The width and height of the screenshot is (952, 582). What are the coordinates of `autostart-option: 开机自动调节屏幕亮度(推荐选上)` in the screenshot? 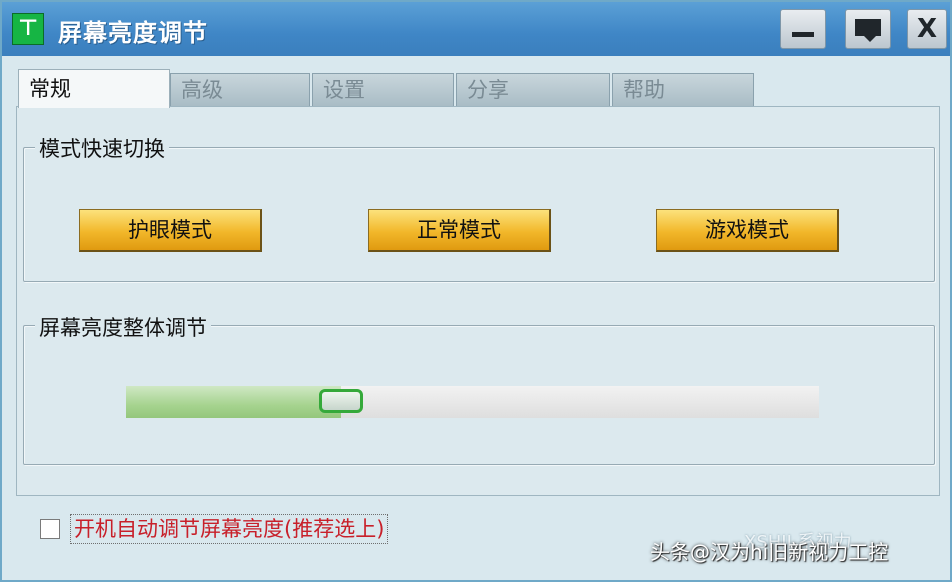 It's located at (214, 529).